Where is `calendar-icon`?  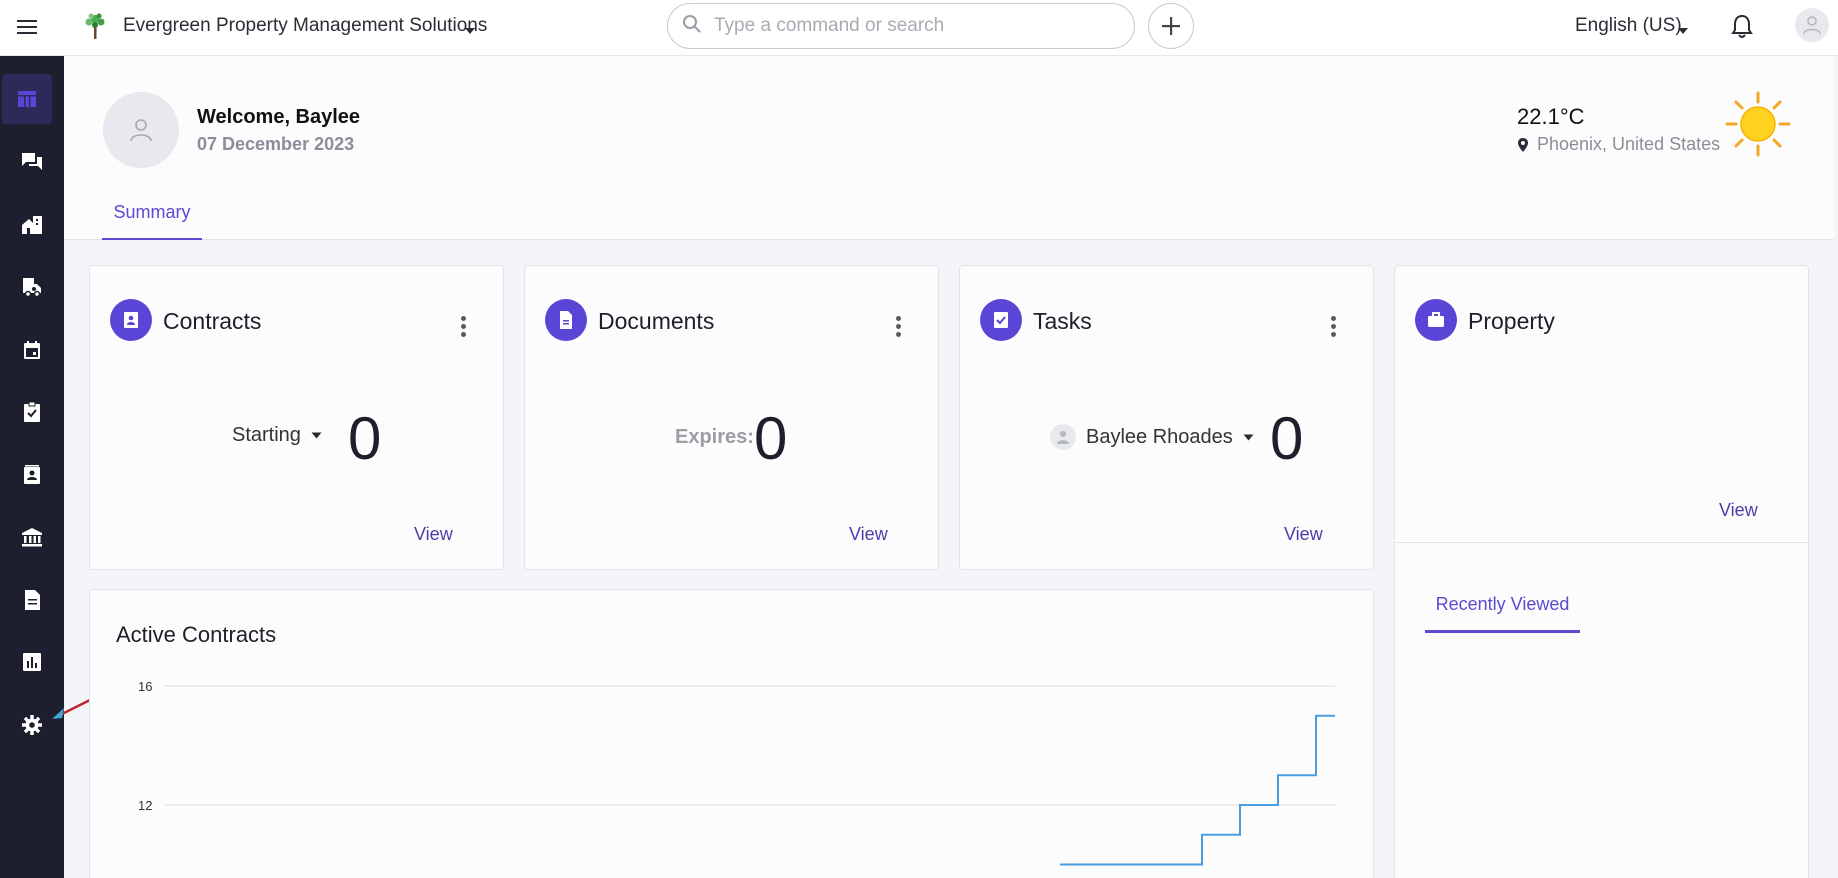 calendar-icon is located at coordinates (32, 350).